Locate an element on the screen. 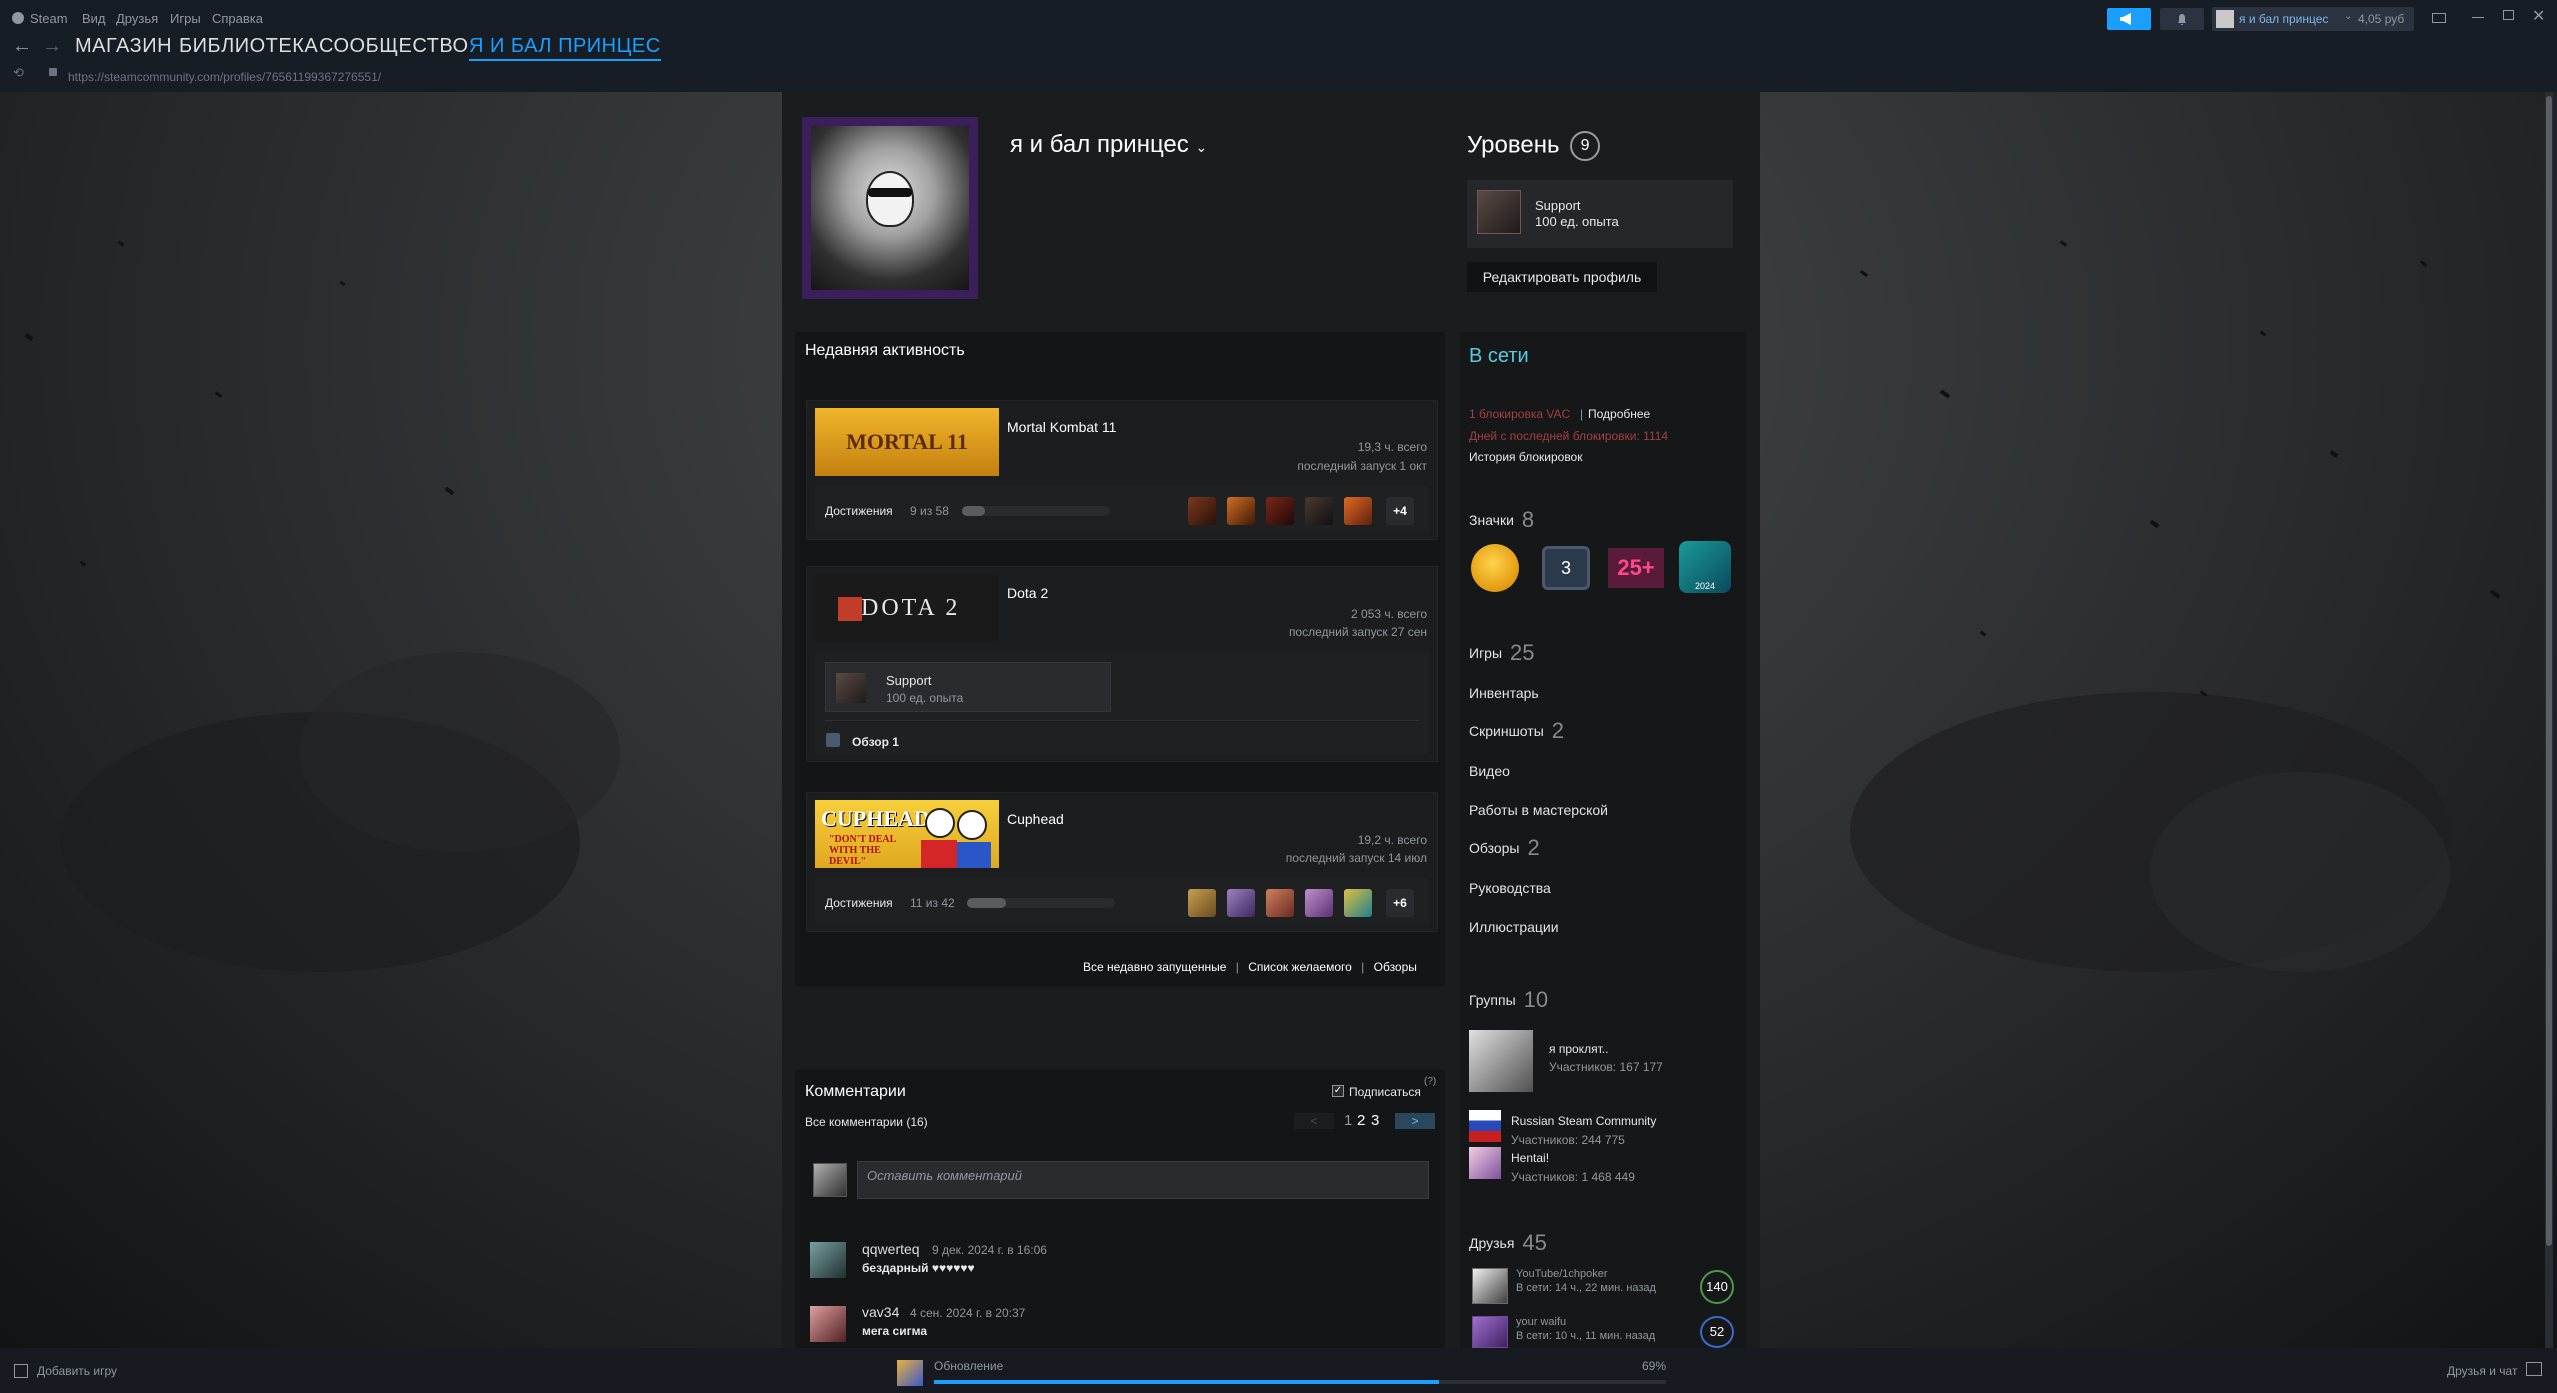 This screenshot has width=2557, height=1393. edit-profile-button: Редактировать профиль is located at coordinates (1562, 277).